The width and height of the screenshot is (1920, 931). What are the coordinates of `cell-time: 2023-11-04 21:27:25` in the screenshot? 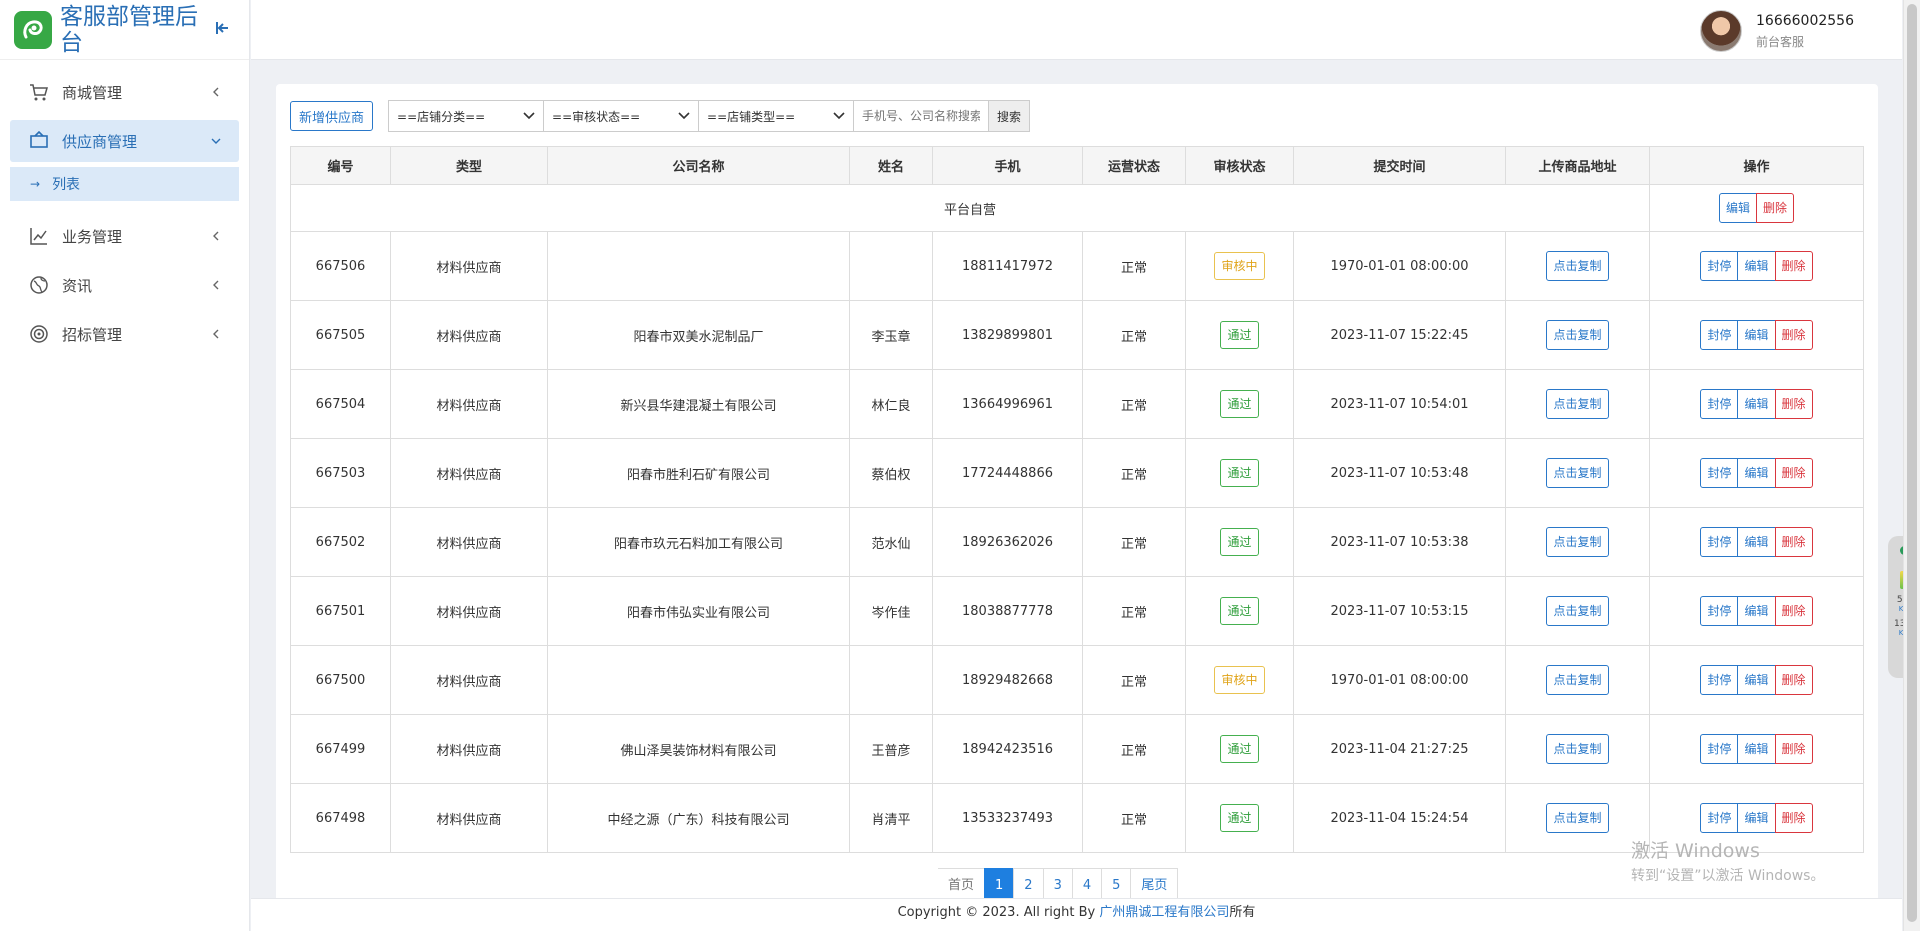 It's located at (1399, 749).